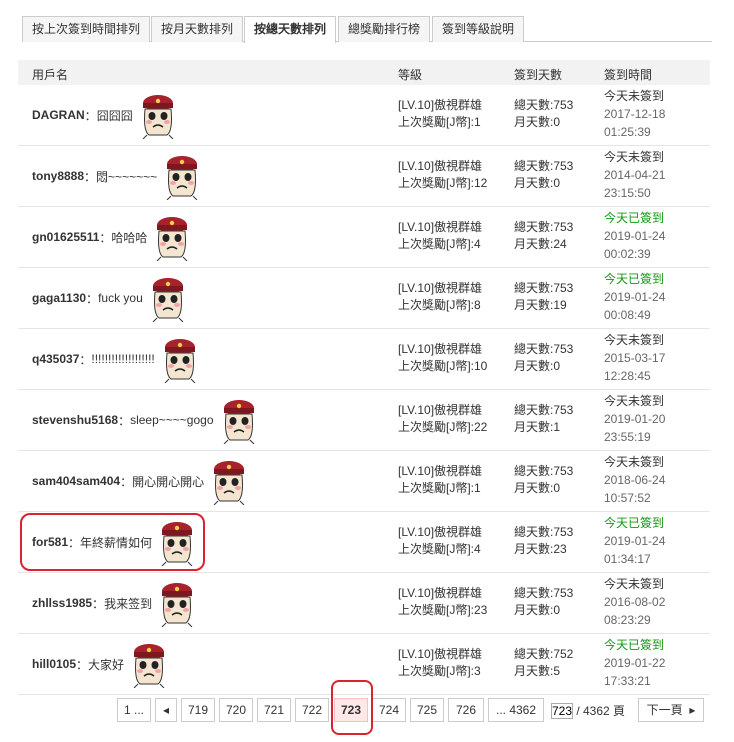 The height and width of the screenshot is (742, 734). What do you see at coordinates (439, 305) in the screenshot?
I see `last-reward: 上次獎勵[J幣]:8` at bounding box center [439, 305].